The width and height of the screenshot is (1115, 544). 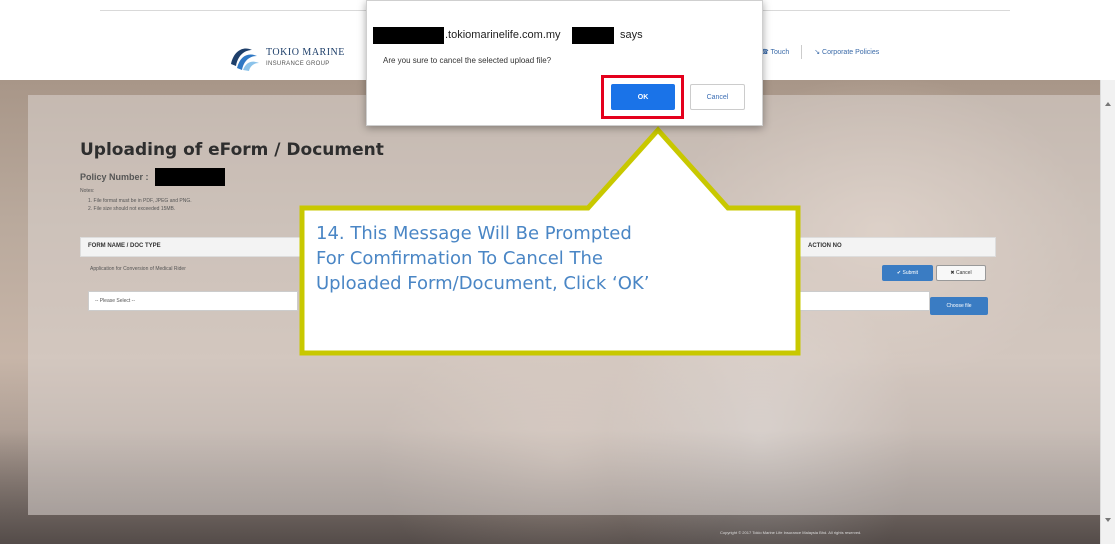 What do you see at coordinates (643, 97) in the screenshot?
I see `ok-button: OK` at bounding box center [643, 97].